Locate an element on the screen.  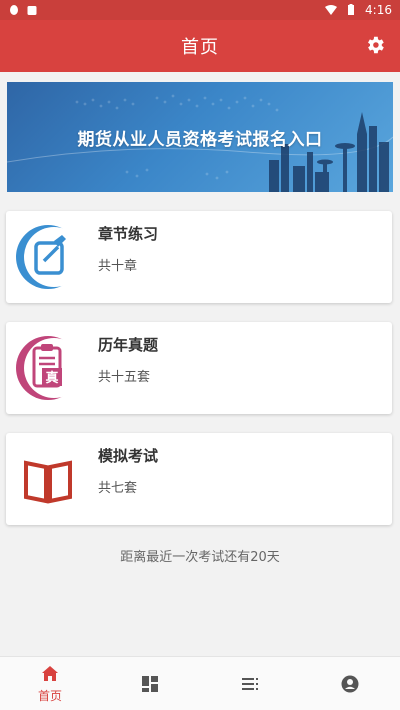
dashboard-icon is located at coordinates (150, 683).